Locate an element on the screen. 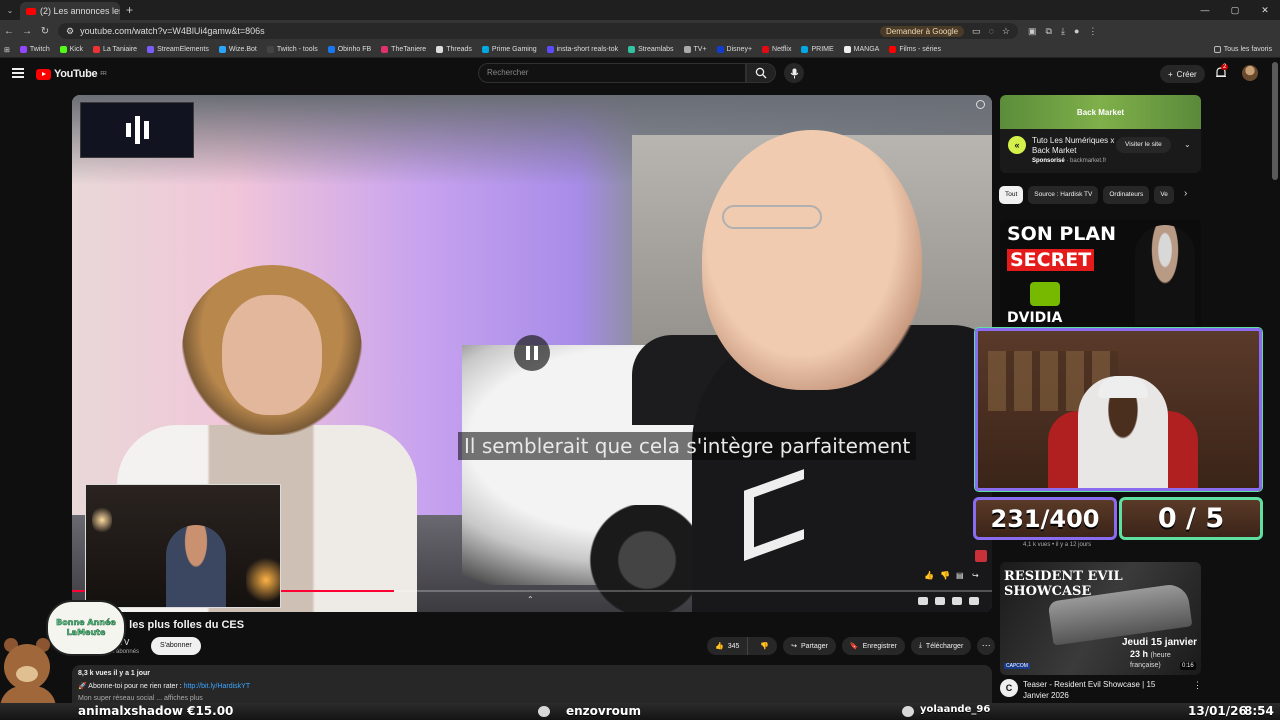  more-options-icon: ⋮ is located at coordinates (1197, 685).